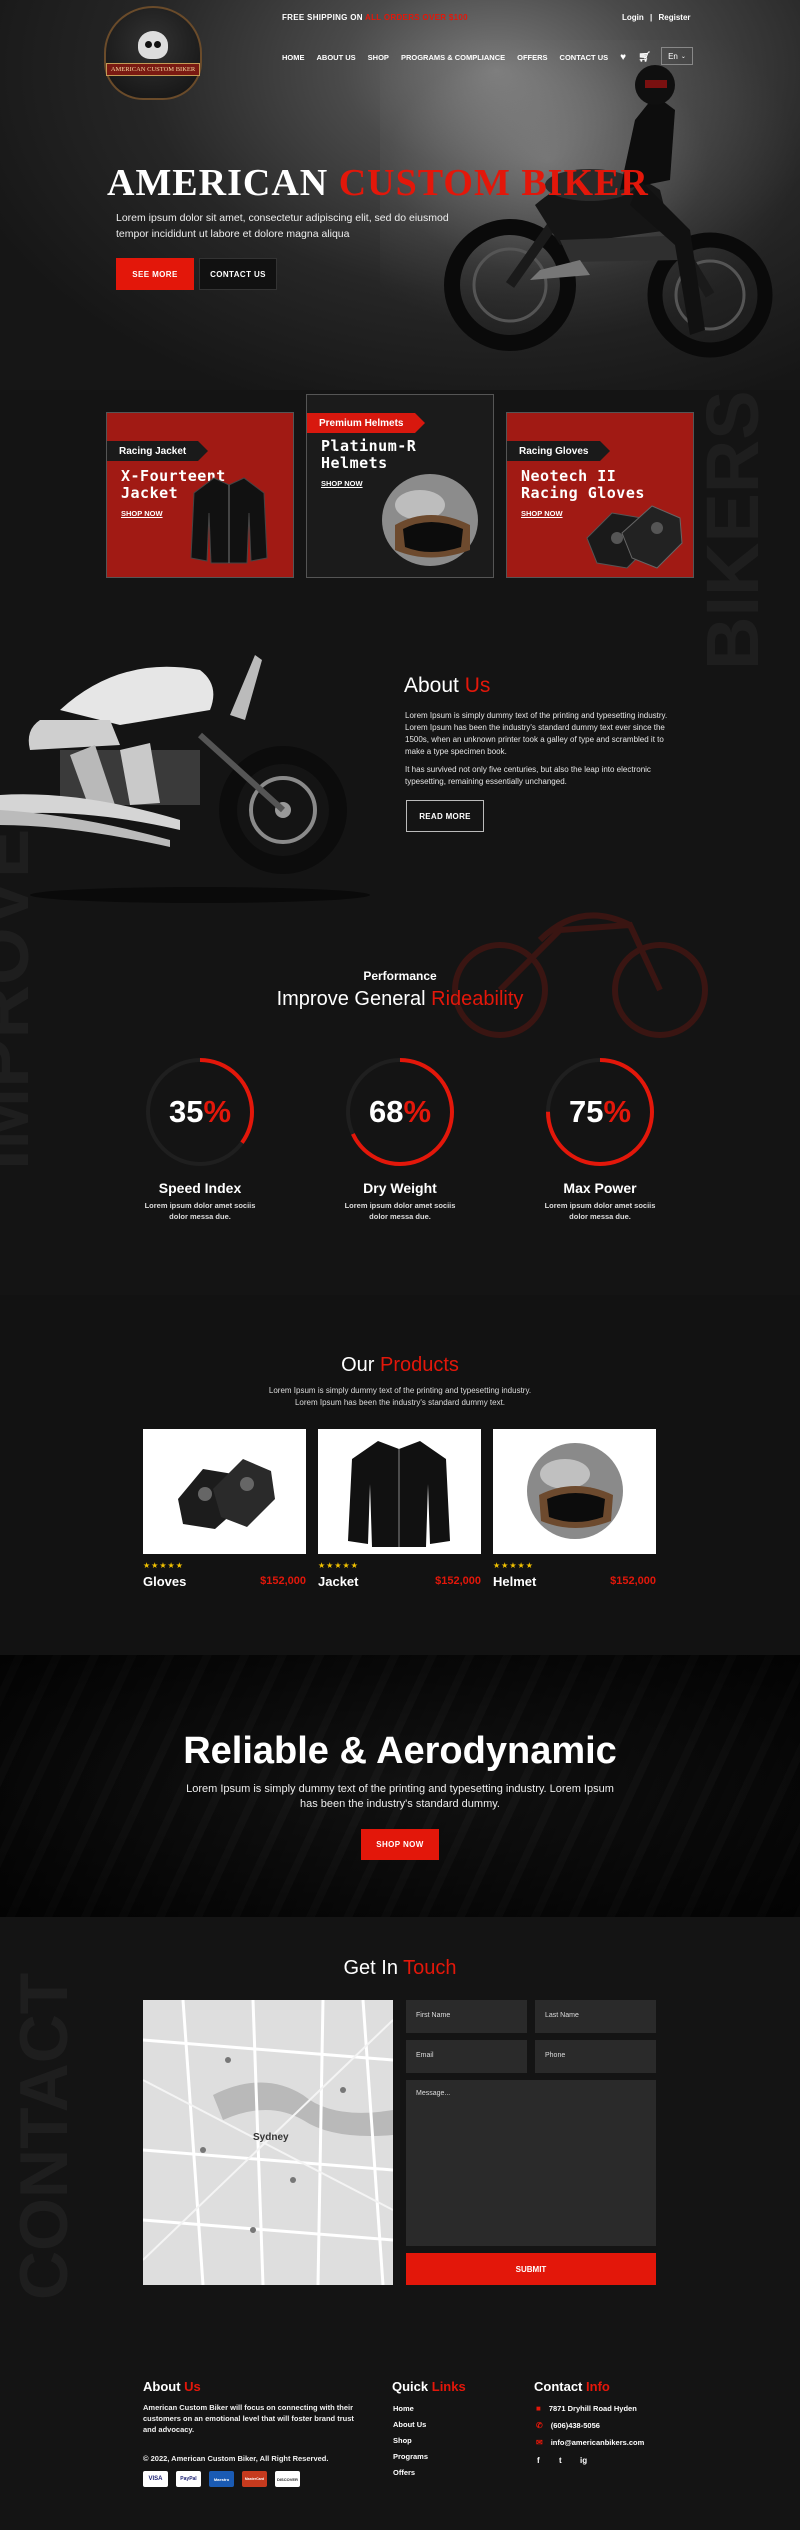 The width and height of the screenshot is (800, 2530). Describe the element at coordinates (574, 1491) in the screenshot. I see `product-card-helmet` at that location.